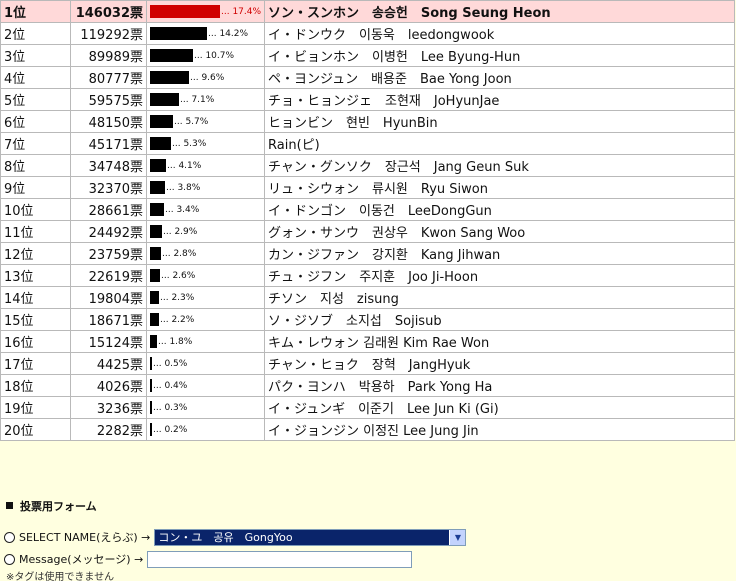 Image resolution: width=736 pixels, height=581 pixels. Describe the element at coordinates (499, 363) in the screenshot. I see `name-cell: チャン・ヒョク 장혁 JangHyuk` at that location.